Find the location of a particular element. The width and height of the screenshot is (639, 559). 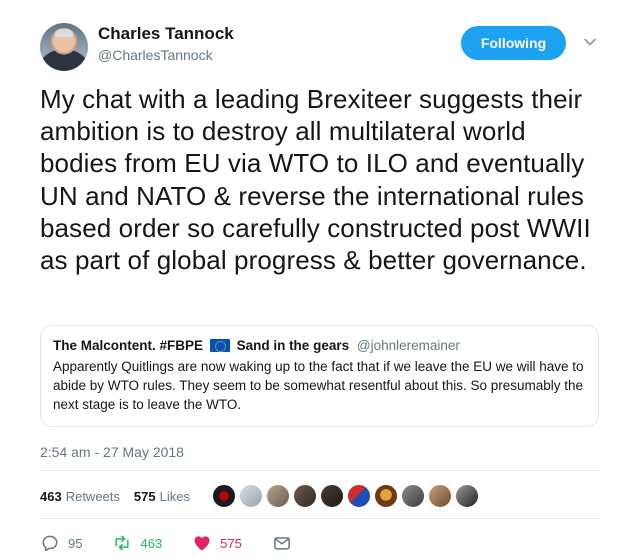

like-button: 575 is located at coordinates (217, 543).